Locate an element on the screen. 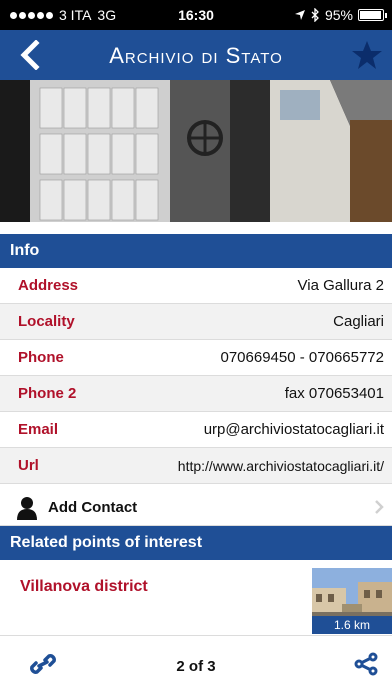 The height and width of the screenshot is (684, 392). back-button is located at coordinates (29, 55).